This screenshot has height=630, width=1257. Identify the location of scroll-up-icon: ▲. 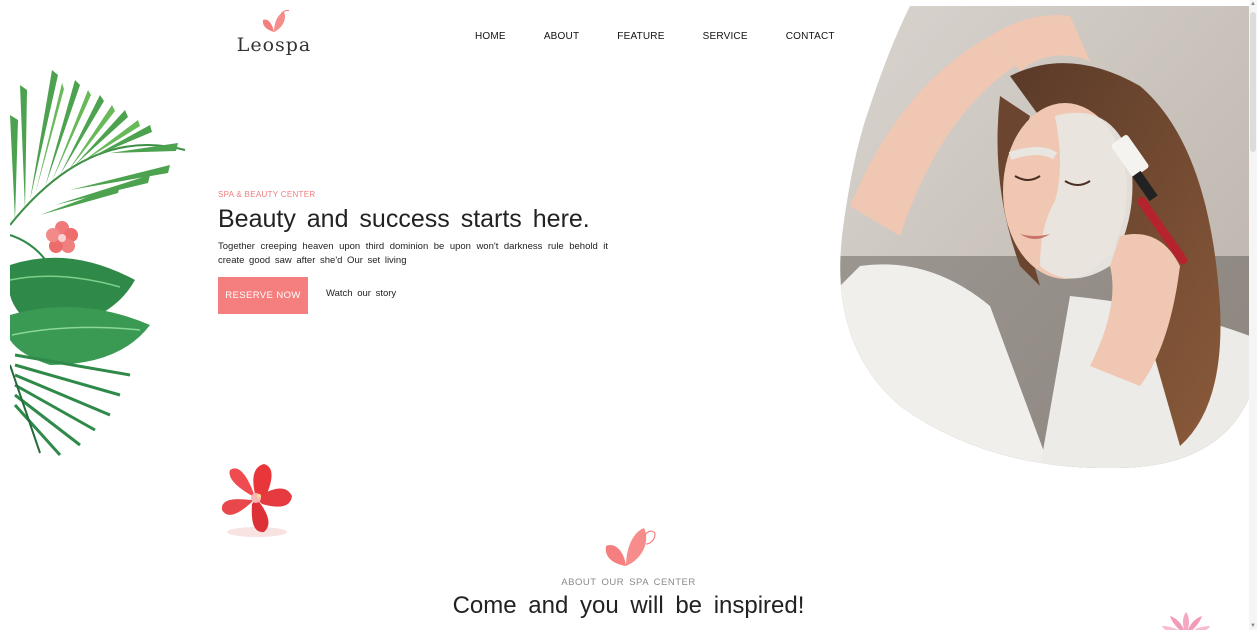
(1253, 4).